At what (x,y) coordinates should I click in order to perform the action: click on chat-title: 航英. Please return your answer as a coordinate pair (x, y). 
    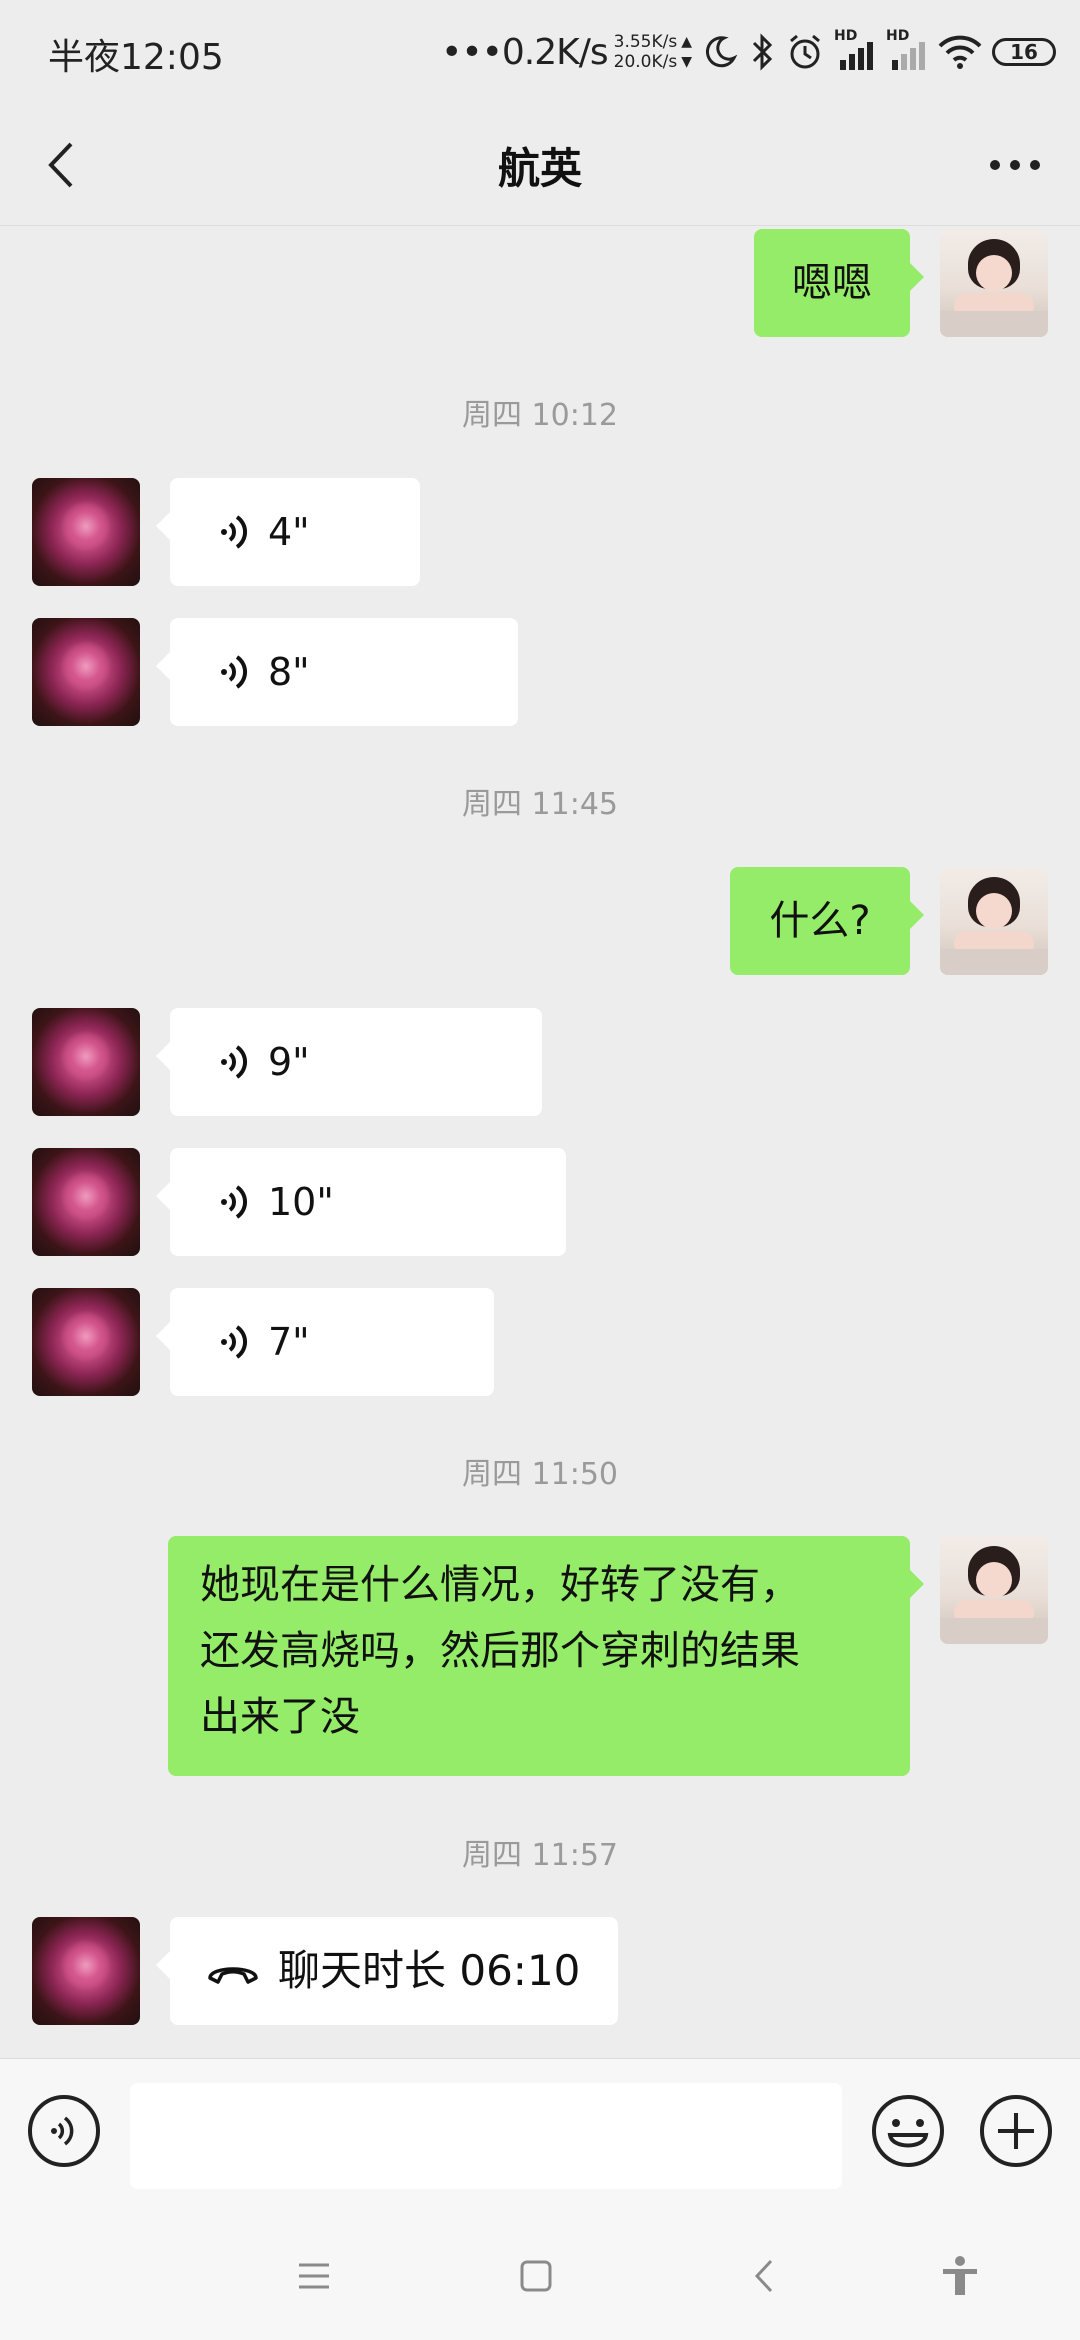
    Looking at the image, I should click on (539, 168).